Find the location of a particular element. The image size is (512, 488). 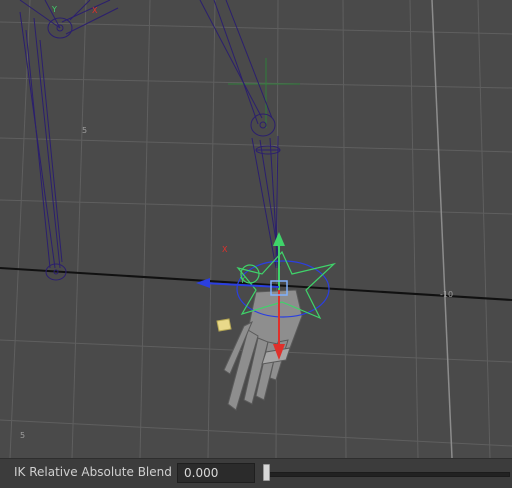

ik-blend-value-field is located at coordinates (216, 473).